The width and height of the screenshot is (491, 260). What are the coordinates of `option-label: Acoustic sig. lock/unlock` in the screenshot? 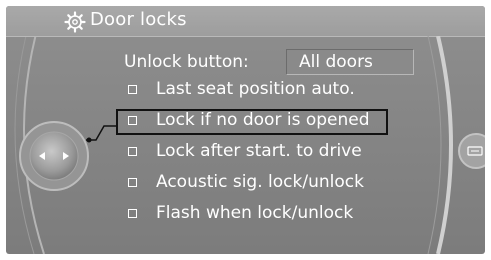 It's located at (260, 182).